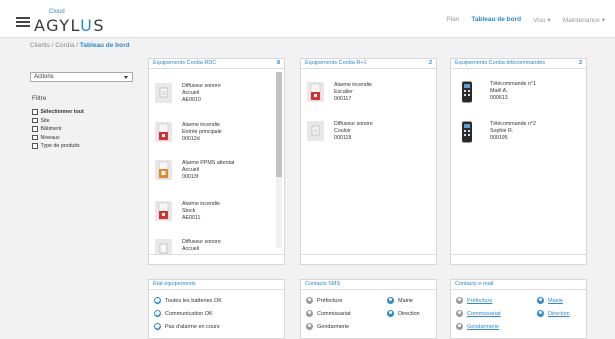  I want to click on panel-title: Équipements Cordia R+1, so click(336, 63).